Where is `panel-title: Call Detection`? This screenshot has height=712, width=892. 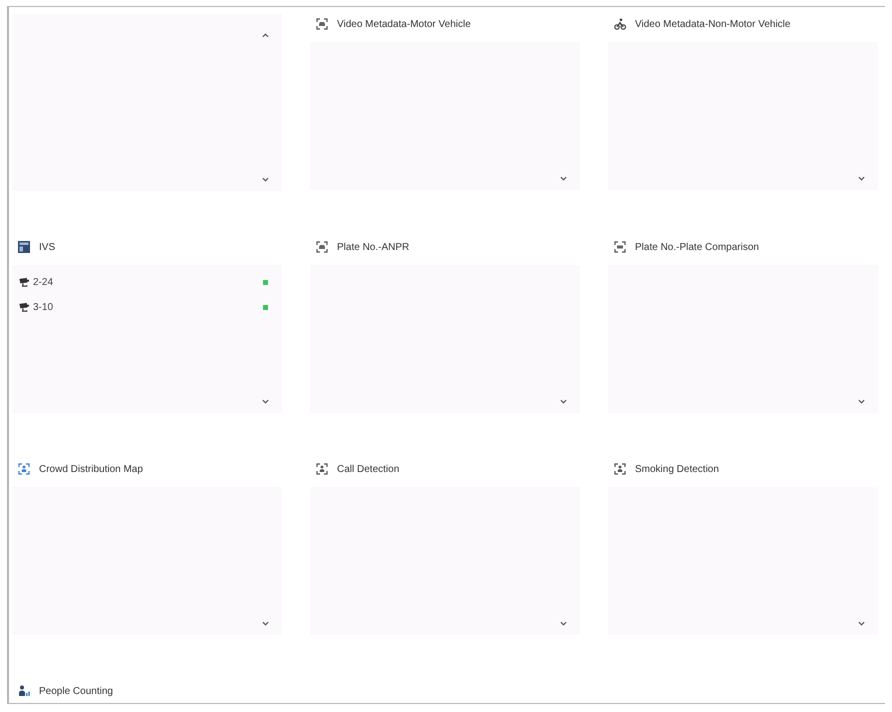
panel-title: Call Detection is located at coordinates (368, 469).